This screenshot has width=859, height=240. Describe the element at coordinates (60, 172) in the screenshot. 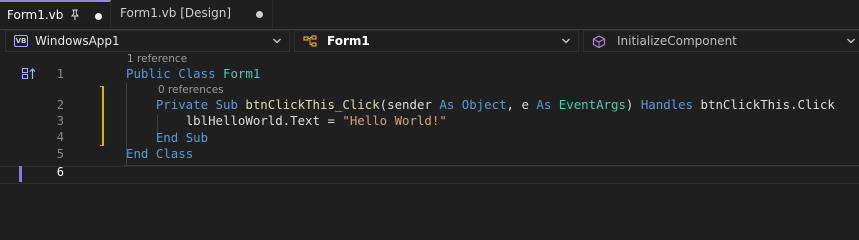

I see `line-number: 6` at that location.